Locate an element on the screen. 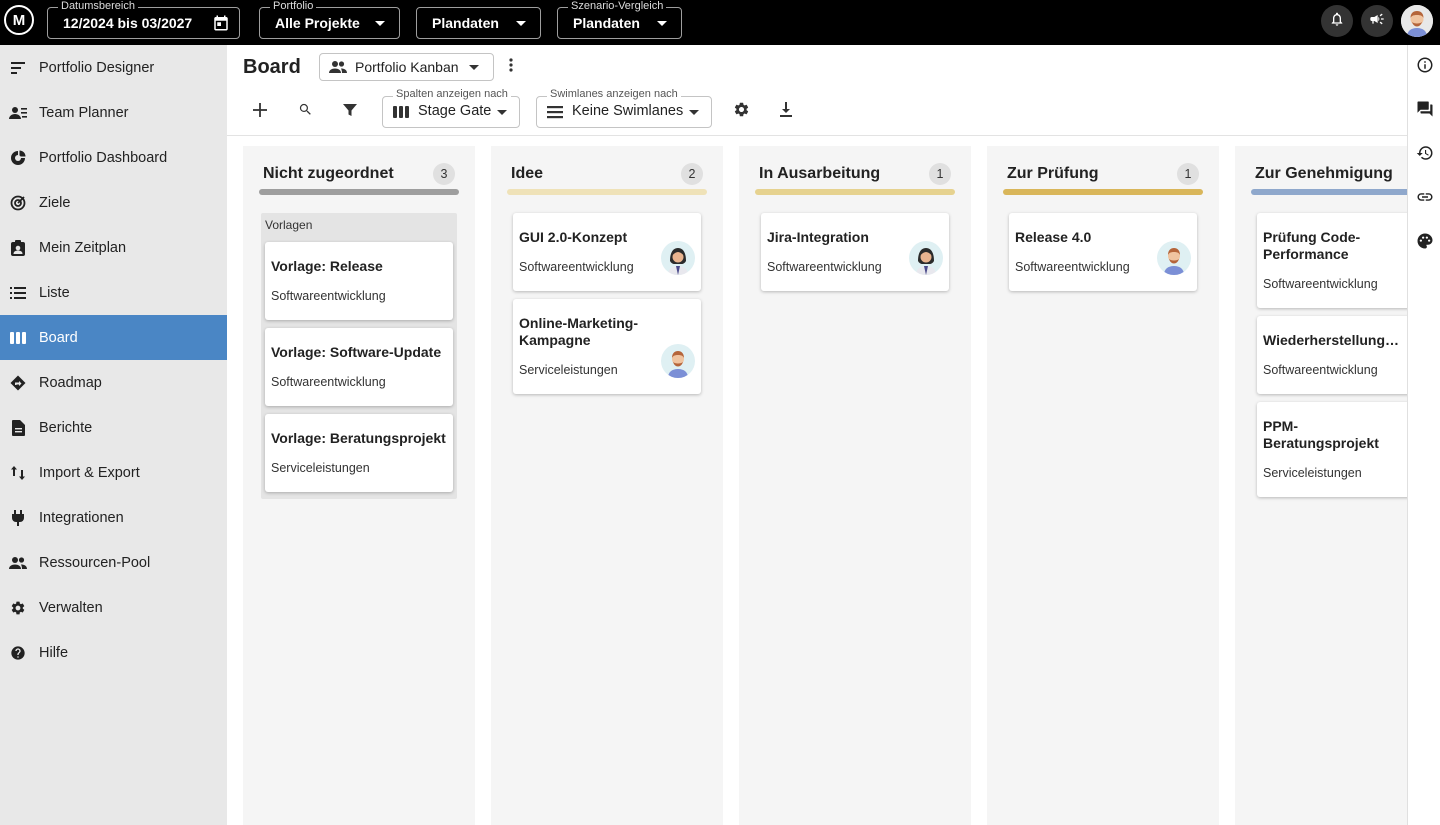 The width and height of the screenshot is (1440, 825). user-avatar is located at coordinates (1417, 21).